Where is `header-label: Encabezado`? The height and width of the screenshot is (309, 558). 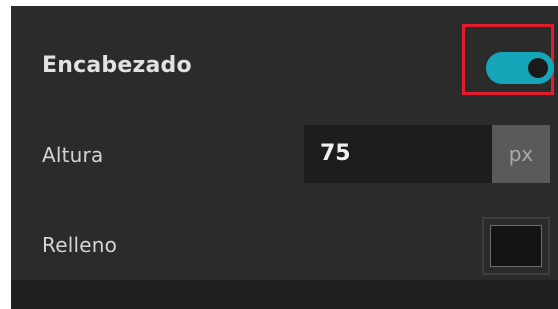
header-label: Encabezado is located at coordinates (117, 65).